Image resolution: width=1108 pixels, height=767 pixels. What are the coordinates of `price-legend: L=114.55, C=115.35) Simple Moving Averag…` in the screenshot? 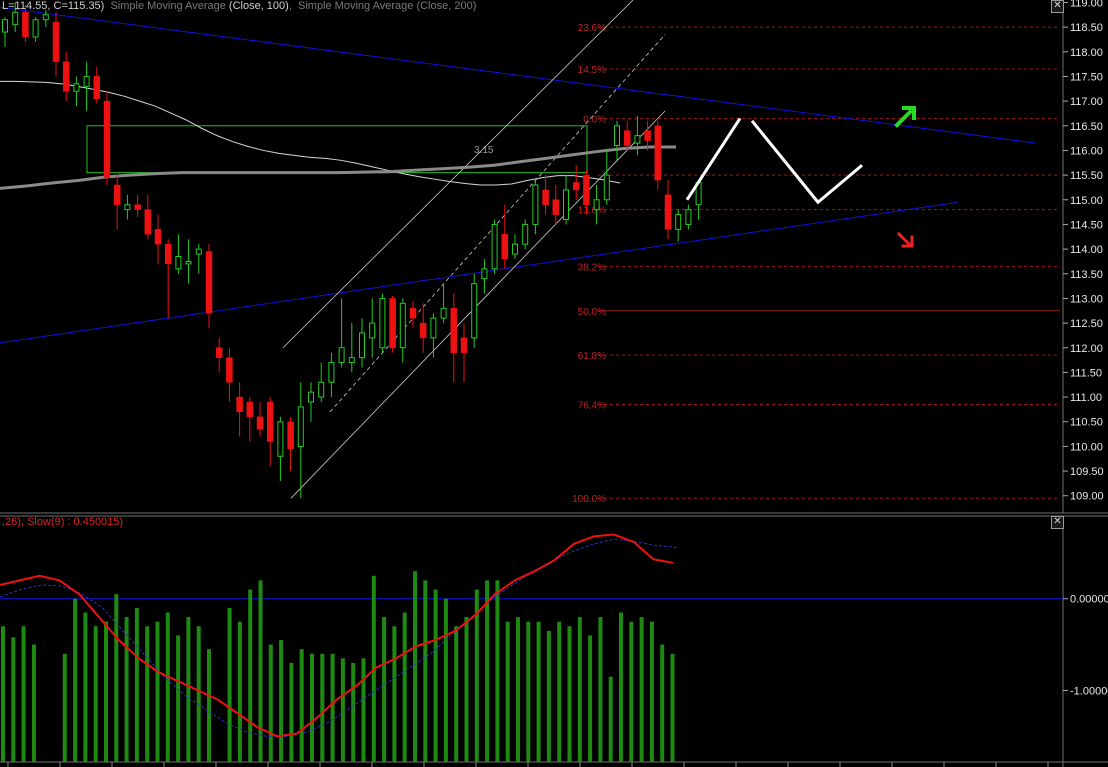 It's located at (239, 6).